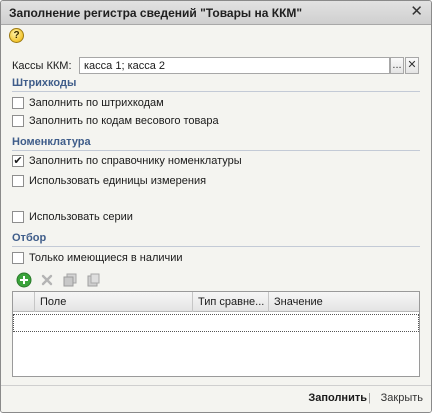 This screenshot has width=432, height=413. Describe the element at coordinates (44, 83) in the screenshot. I see `barcodes-section-title: Штрихкоды` at that location.